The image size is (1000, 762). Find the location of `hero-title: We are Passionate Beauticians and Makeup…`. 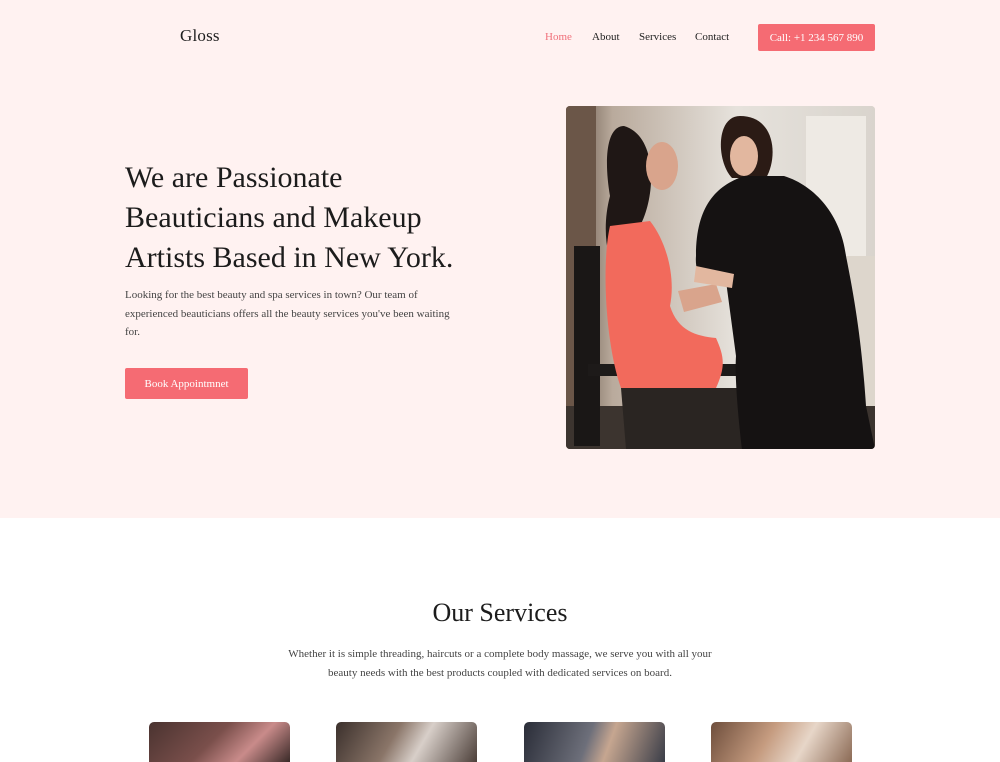

hero-title: We are Passionate Beauticians and Makeup… is located at coordinates (289, 217).